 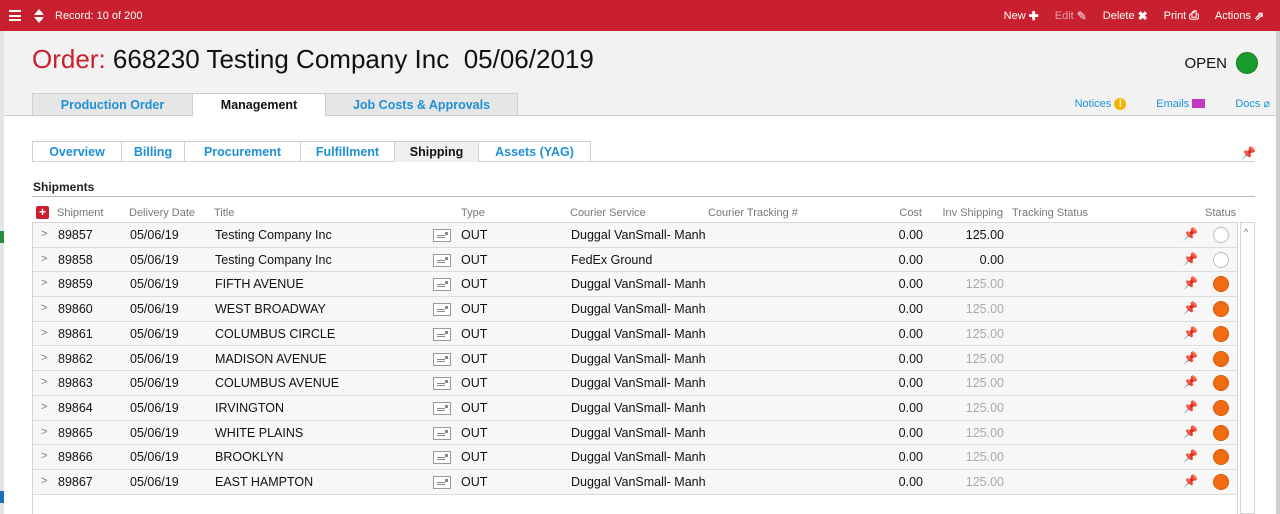 I want to click on subtab-billing: Billing, so click(x=153, y=151).